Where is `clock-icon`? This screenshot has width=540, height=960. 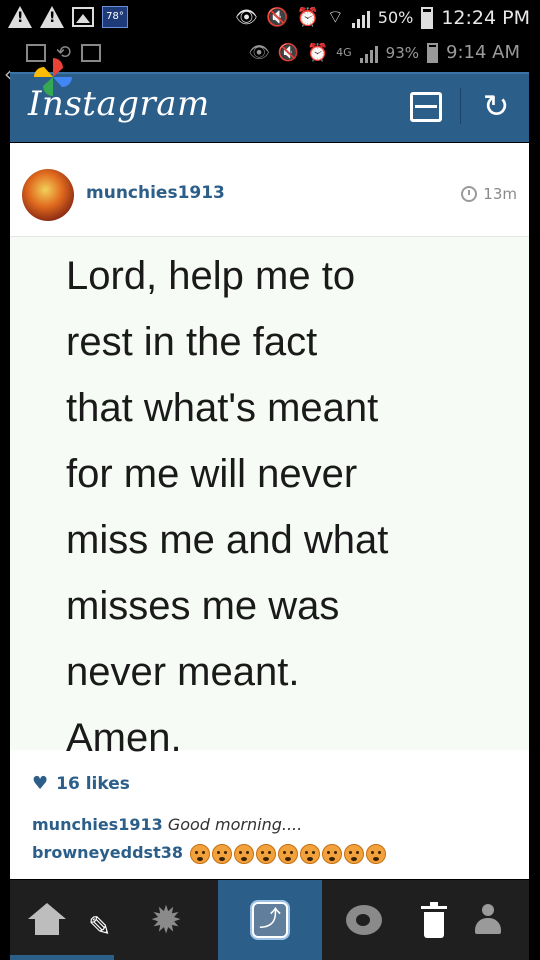 clock-icon is located at coordinates (469, 194).